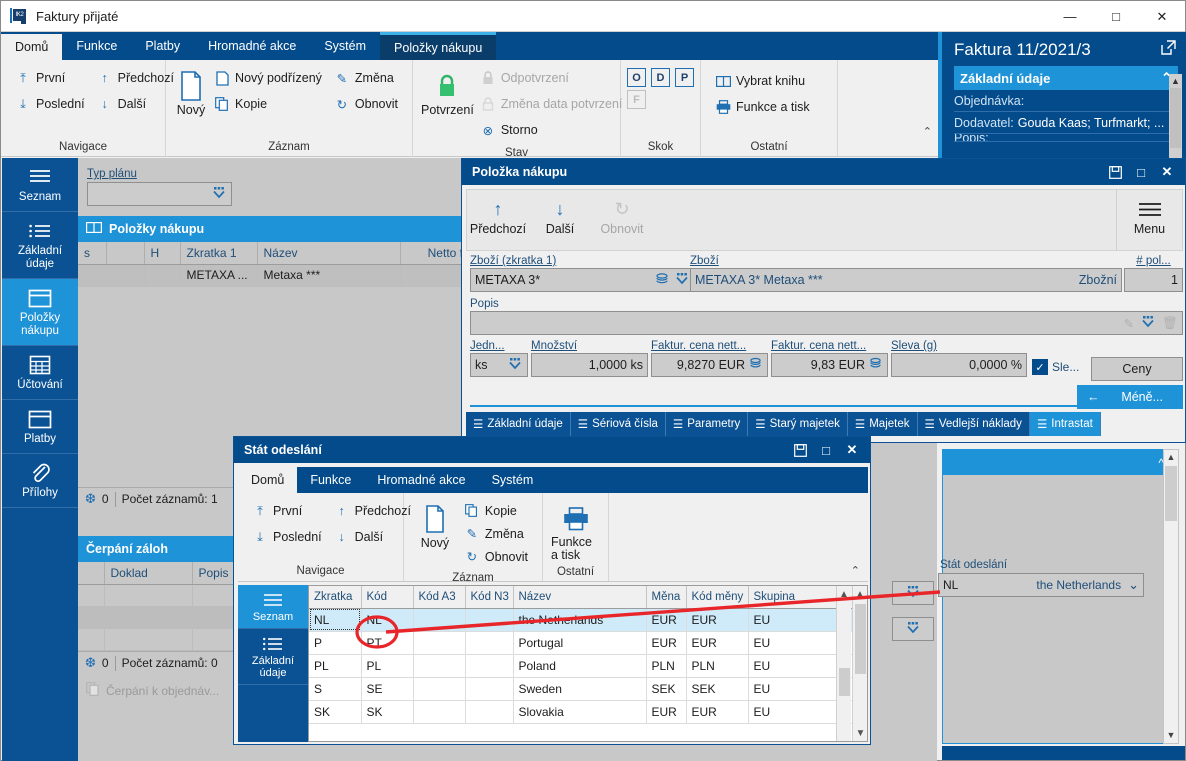 The image size is (1186, 761). Describe the element at coordinates (798, 424) in the screenshot. I see `tab-stary-majetek: ☰ Starý majetek` at that location.